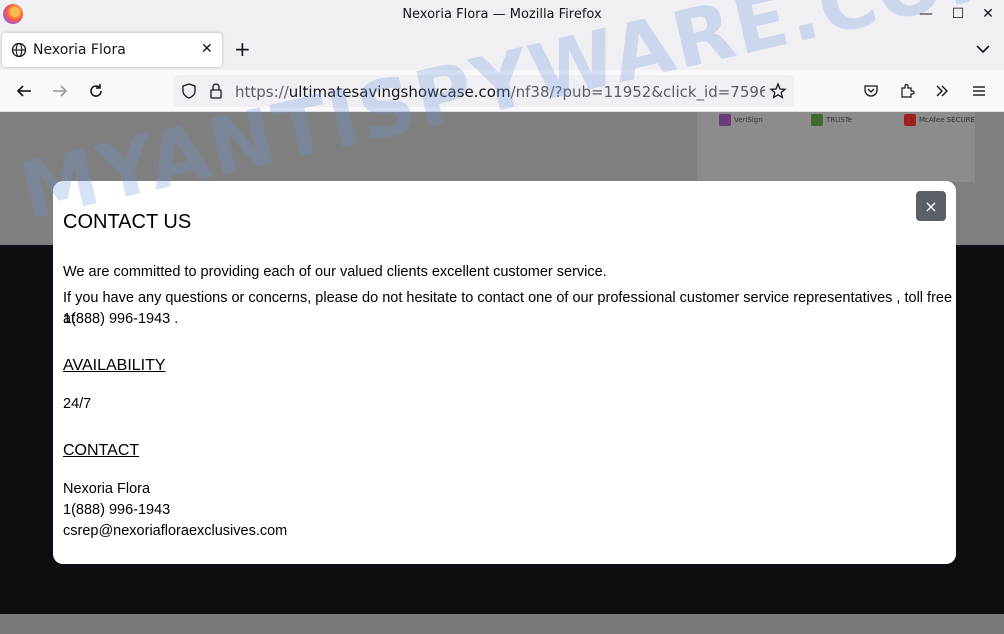  I want to click on overflow-menu-button, so click(942, 91).